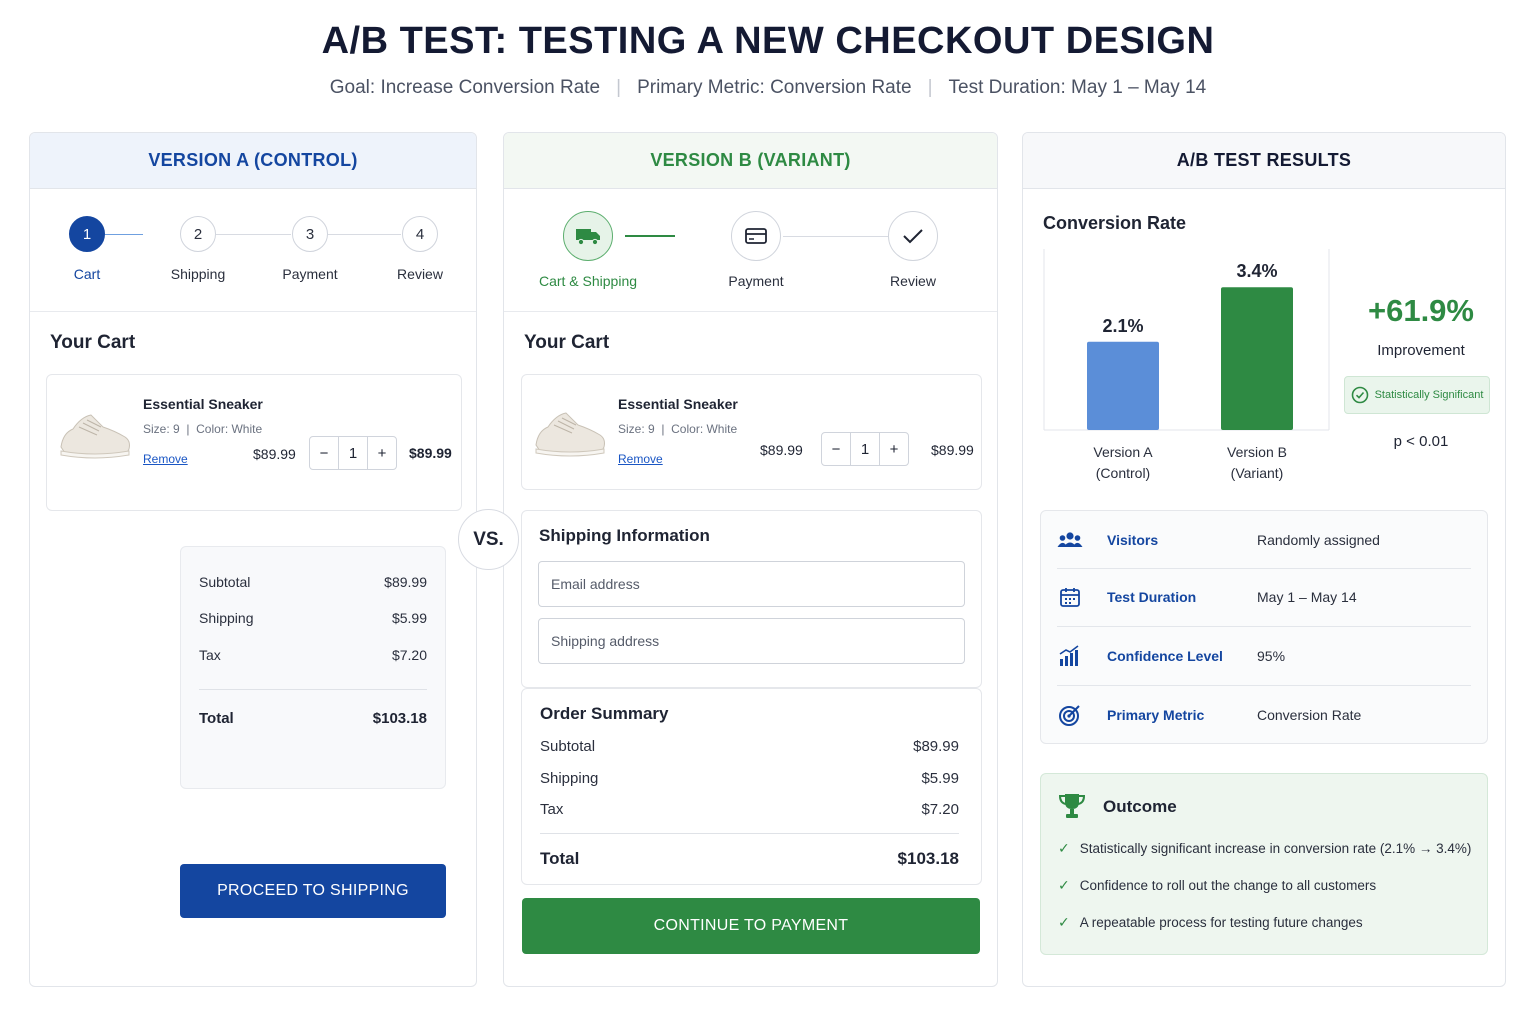 This screenshot has width=1536, height=1024. What do you see at coordinates (567, 342) in the screenshot?
I see `cart-title: Your Cart` at bounding box center [567, 342].